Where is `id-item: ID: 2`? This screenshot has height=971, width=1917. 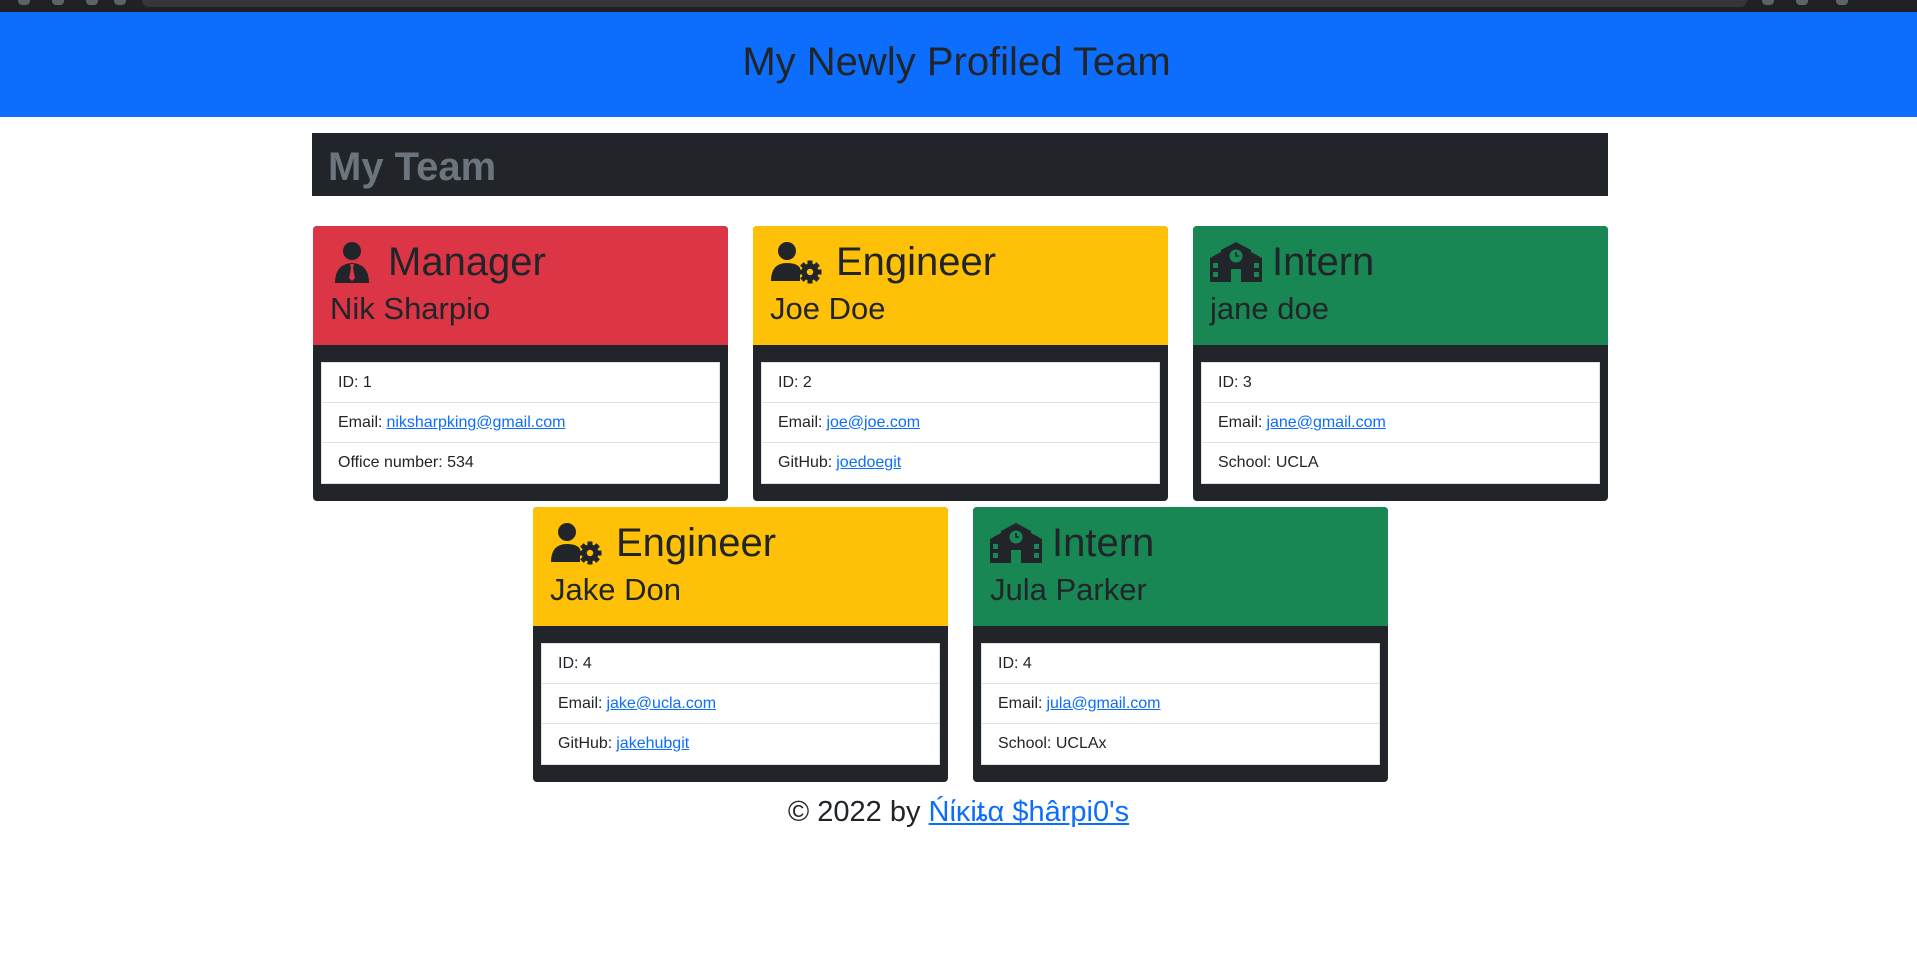
id-item: ID: 2 is located at coordinates (960, 383).